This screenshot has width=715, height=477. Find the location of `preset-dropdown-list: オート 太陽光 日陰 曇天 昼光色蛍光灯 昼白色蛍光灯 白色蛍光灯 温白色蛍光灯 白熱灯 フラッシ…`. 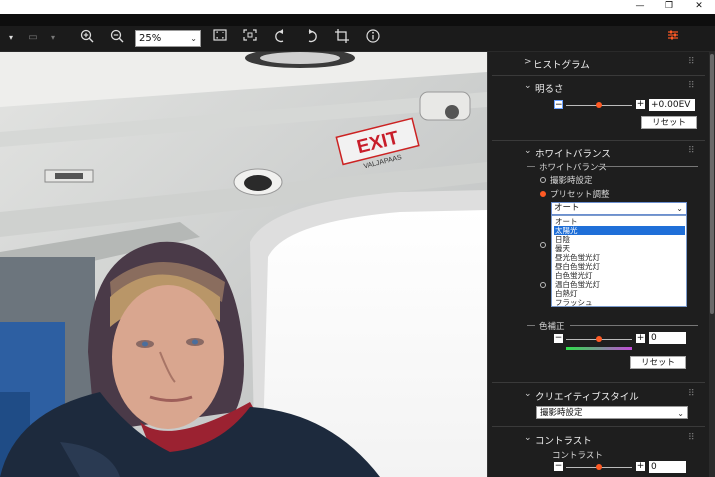

preset-dropdown-list: オート 太陽光 日陰 曇天 昼光色蛍光灯 昼白色蛍光灯 白色蛍光灯 温白色蛍光灯 白熱灯 フラッシ… is located at coordinates (619, 261).